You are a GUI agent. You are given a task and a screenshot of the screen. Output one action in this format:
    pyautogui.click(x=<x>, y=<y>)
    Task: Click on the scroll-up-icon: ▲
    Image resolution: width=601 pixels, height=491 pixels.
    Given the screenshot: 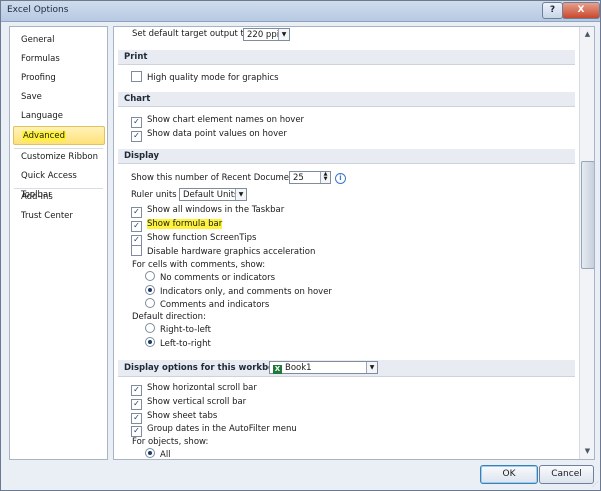 What is the action you would take?
    pyautogui.click(x=587, y=34)
    